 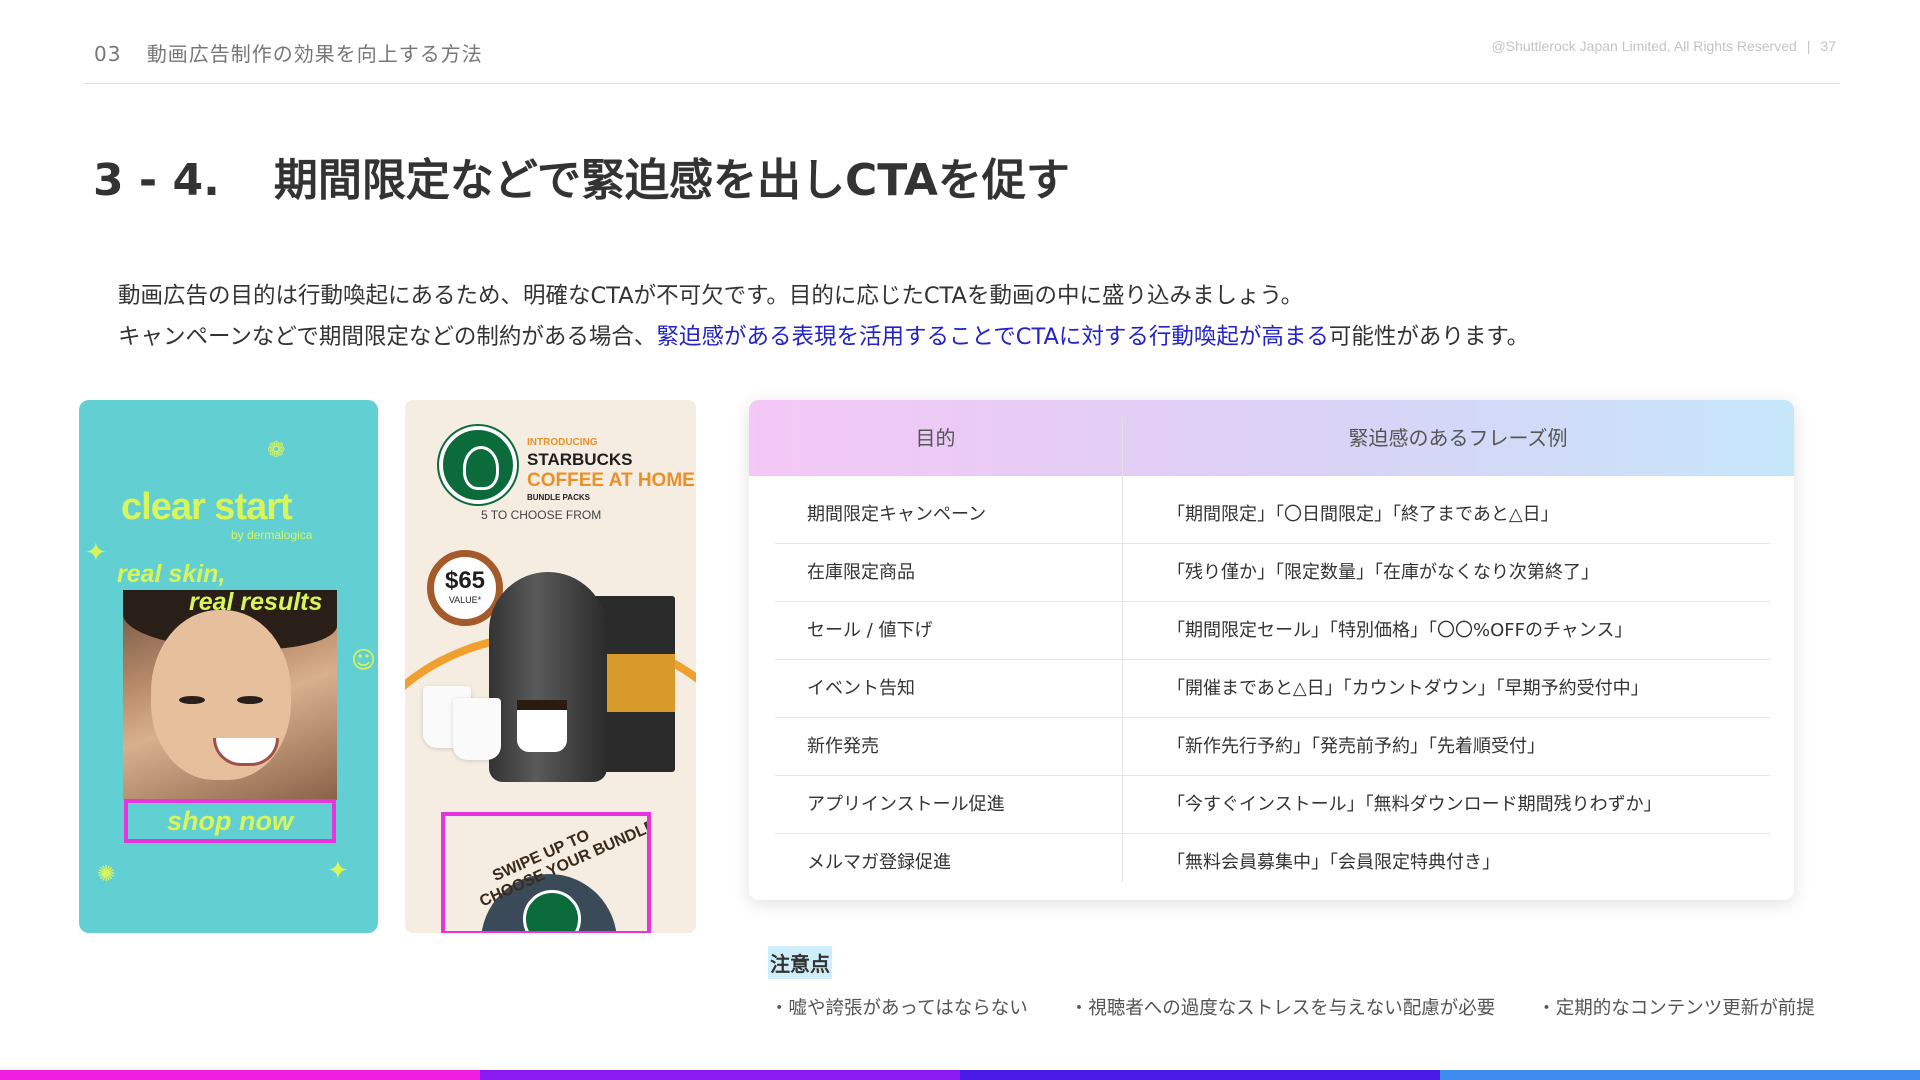 I want to click on table-row: セール / 値下げ 「期間限定セール」「特別価格」「〇〇%OFFのチャンス」, so click(x=1272, y=631).